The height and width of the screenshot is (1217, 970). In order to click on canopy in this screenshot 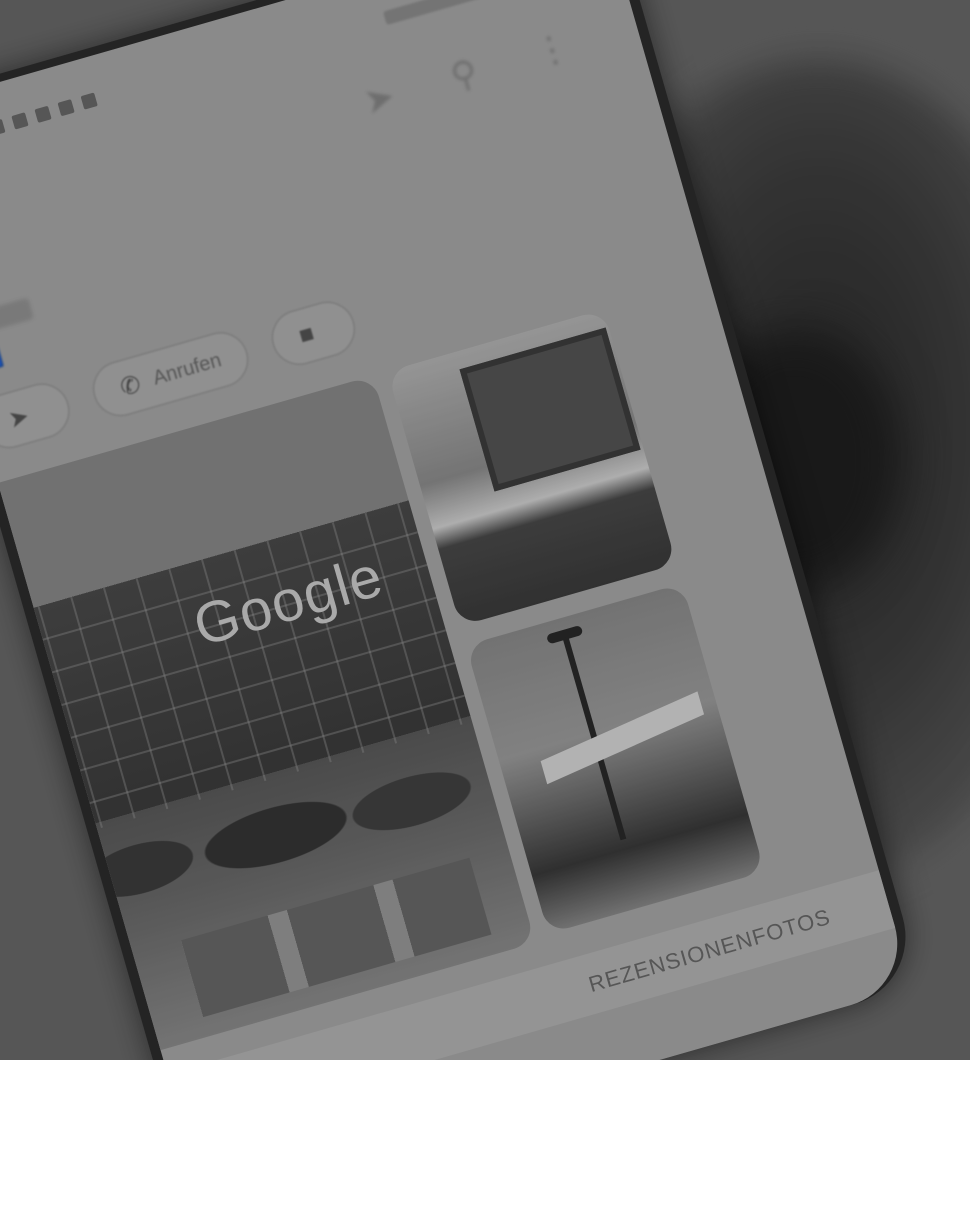, I will do `click(622, 738)`.